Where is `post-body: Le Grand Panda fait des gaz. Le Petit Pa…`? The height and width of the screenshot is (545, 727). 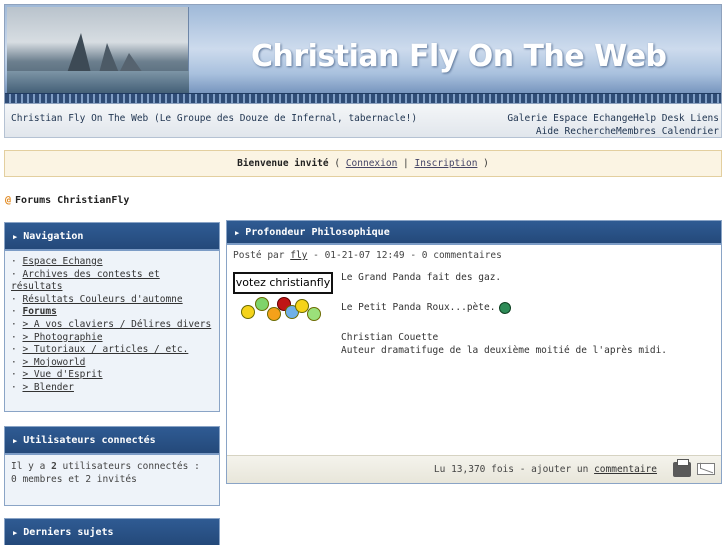
post-body: Le Grand Panda fait des gaz. Le Petit Pa… is located at coordinates (529, 314).